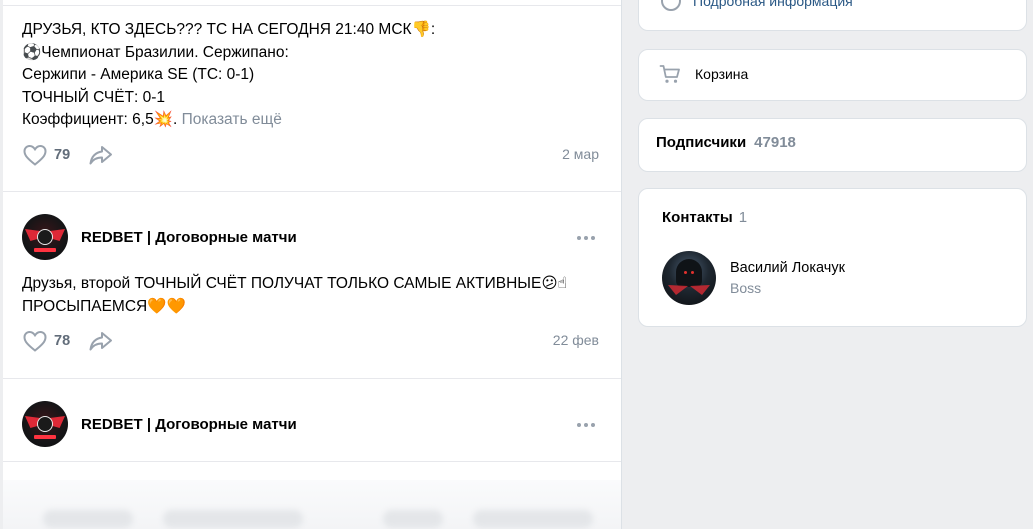  What do you see at coordinates (787, 278) in the screenshot?
I see `contact-info: Василий Локачук Boss` at bounding box center [787, 278].